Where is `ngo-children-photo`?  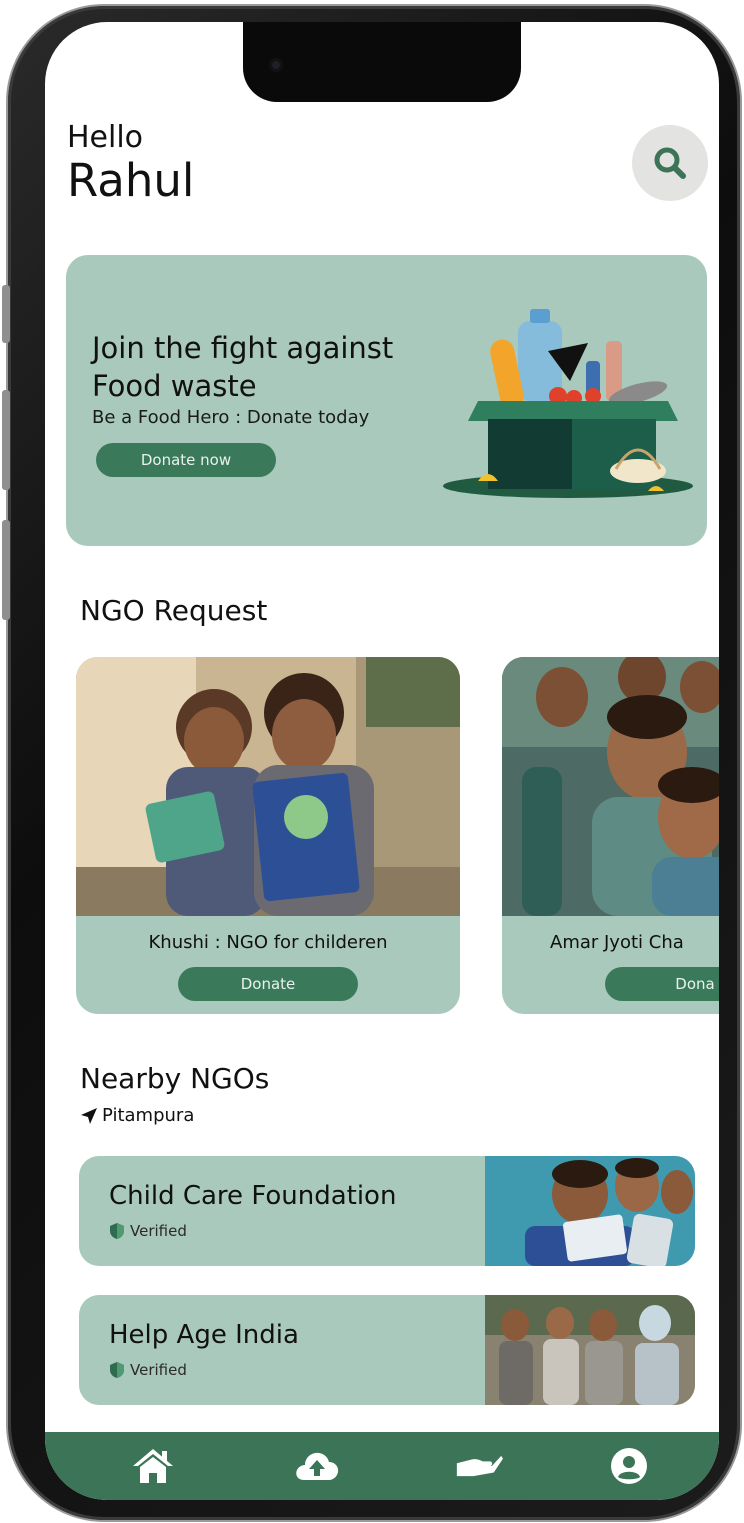
ngo-children-photo is located at coordinates (590, 1211).